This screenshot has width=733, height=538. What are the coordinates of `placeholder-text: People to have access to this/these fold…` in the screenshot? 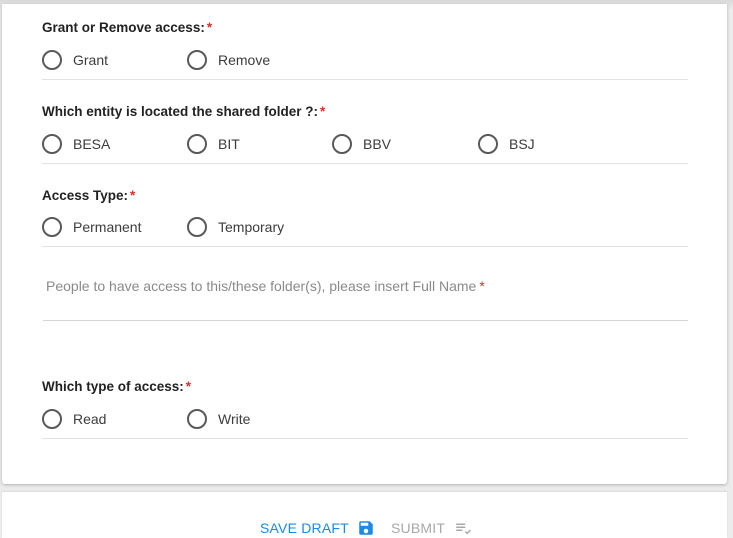 It's located at (261, 286).